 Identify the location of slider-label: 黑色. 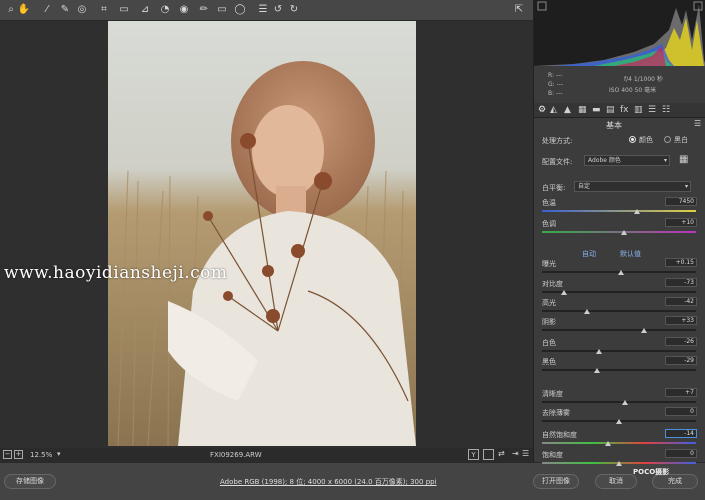
(549, 362).